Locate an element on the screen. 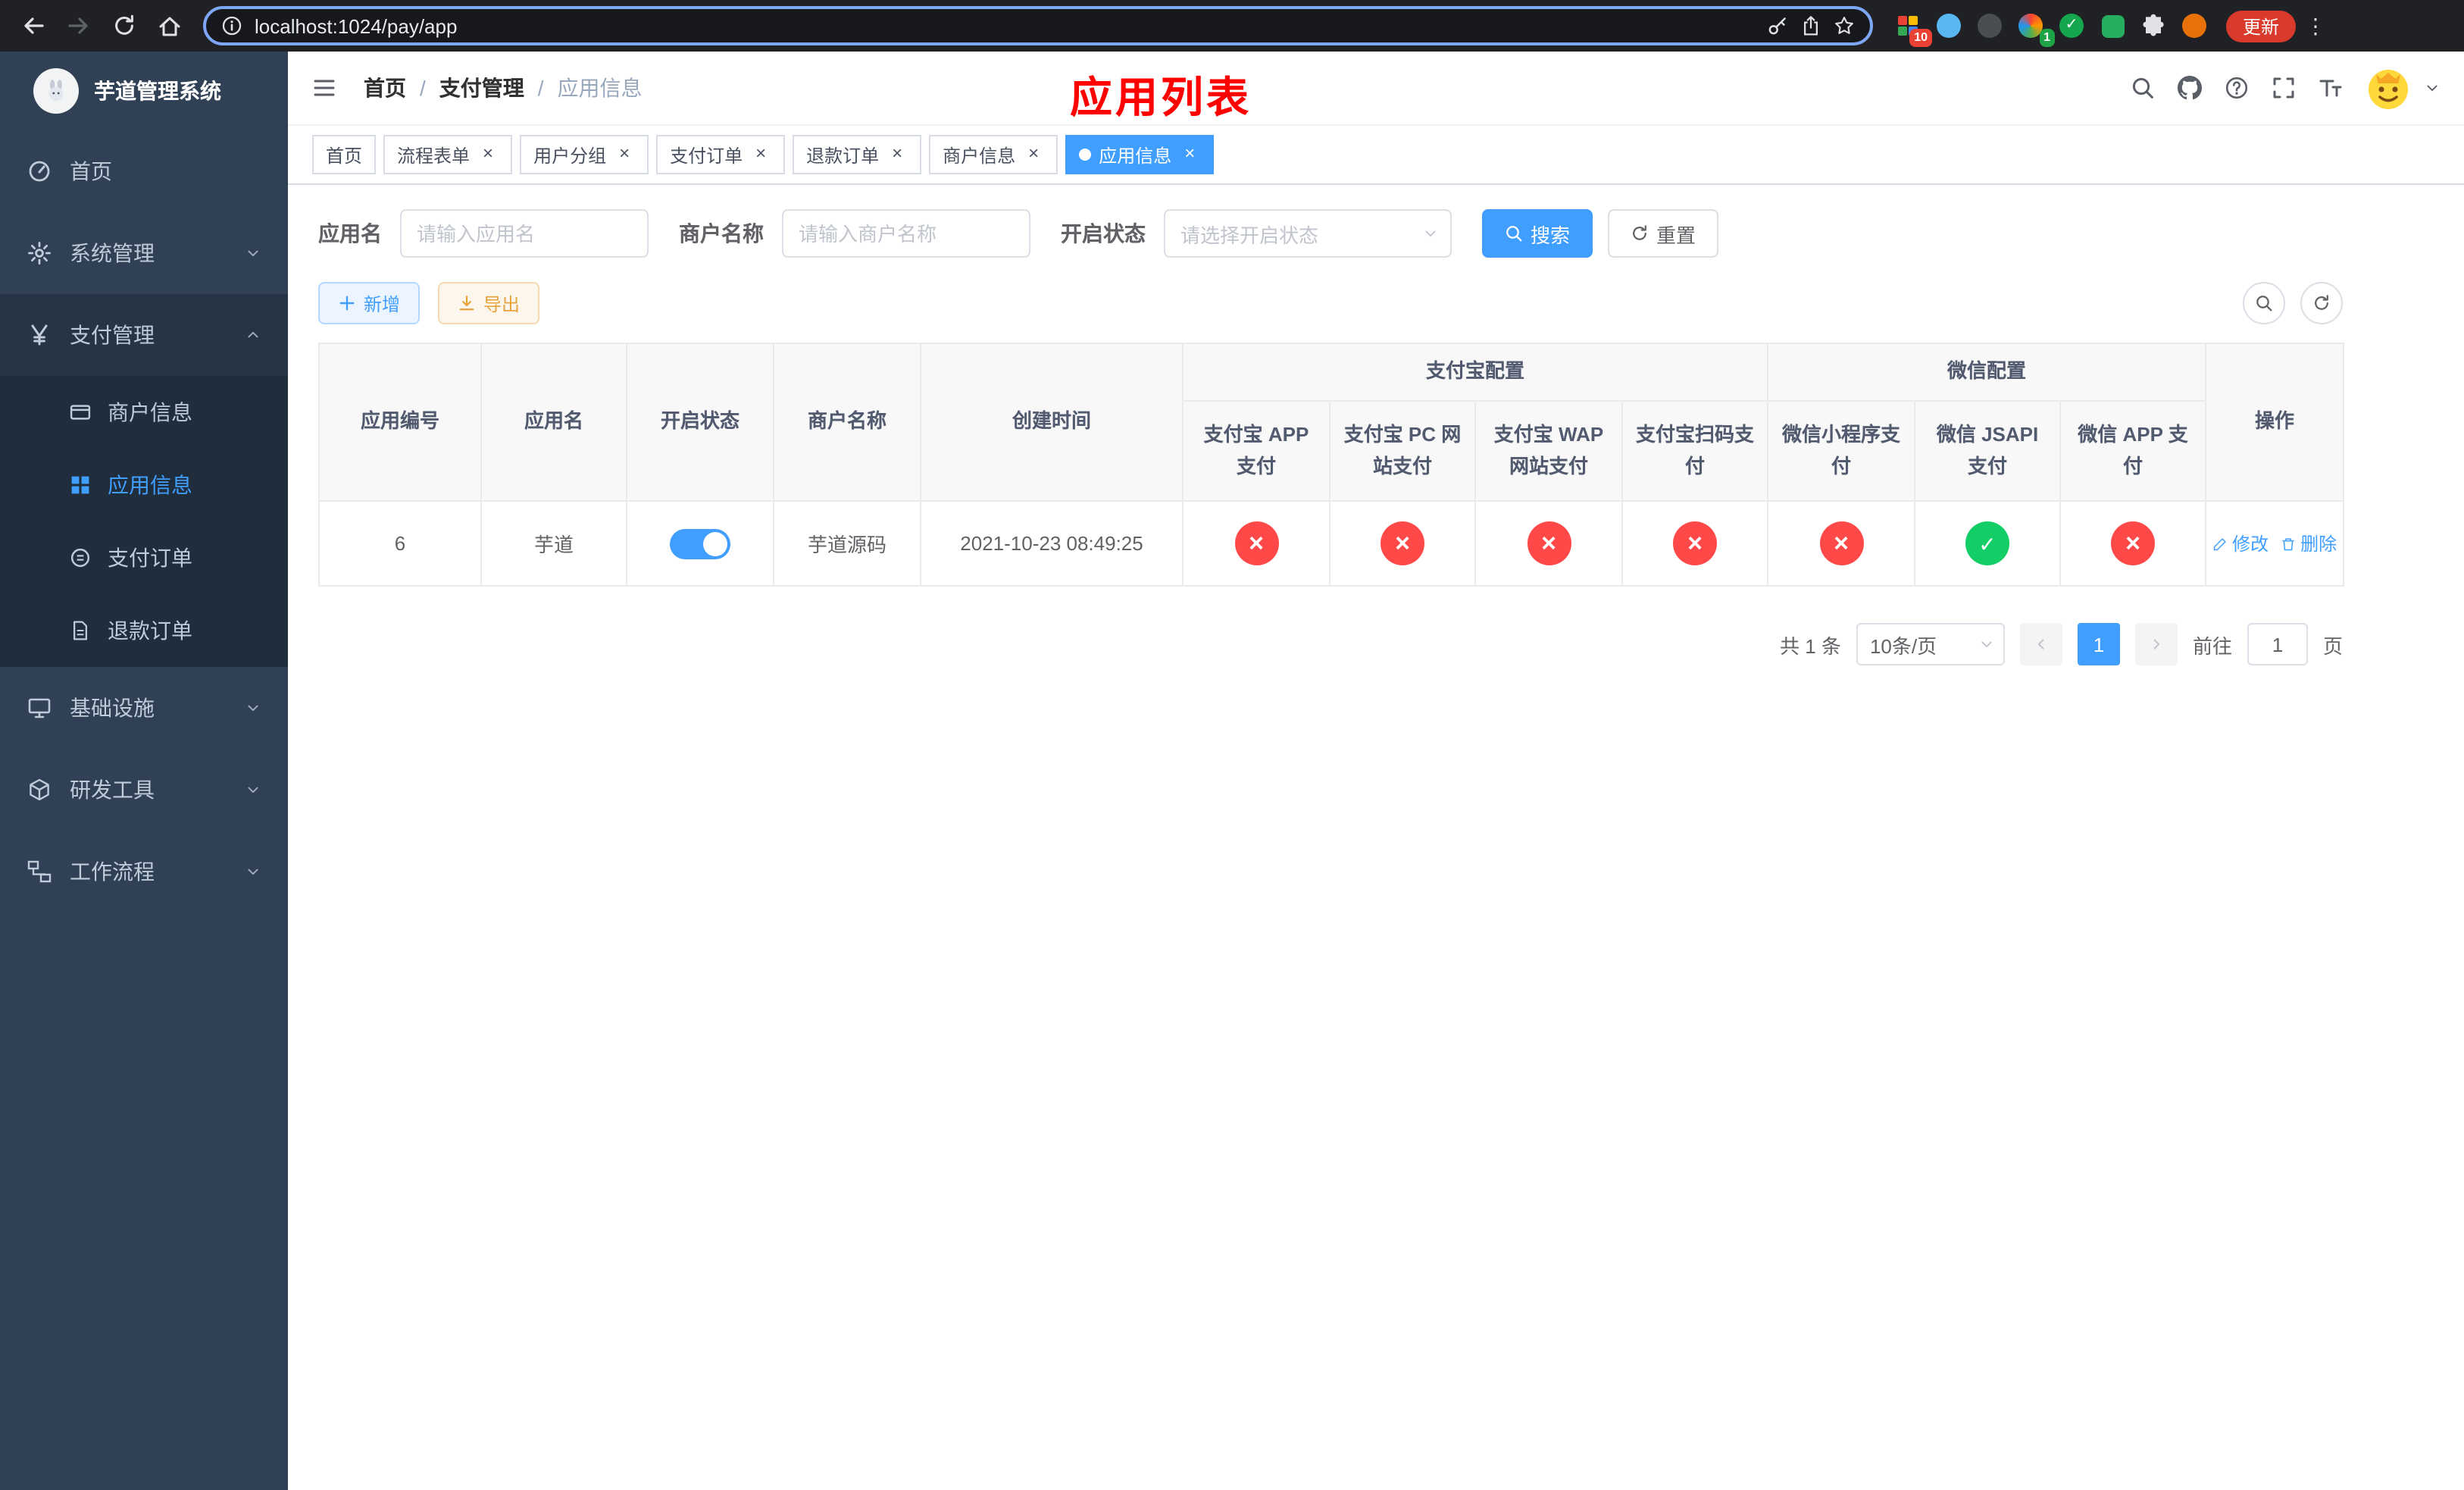  sidebar-item-workflow: 工作流程 is located at coordinates (144, 871).